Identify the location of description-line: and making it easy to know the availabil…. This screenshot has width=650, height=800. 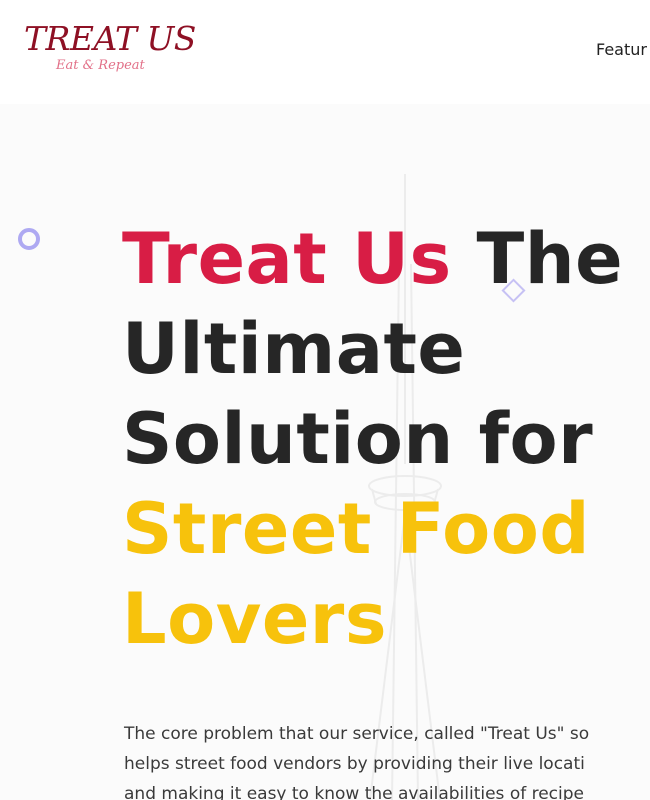
(354, 792).